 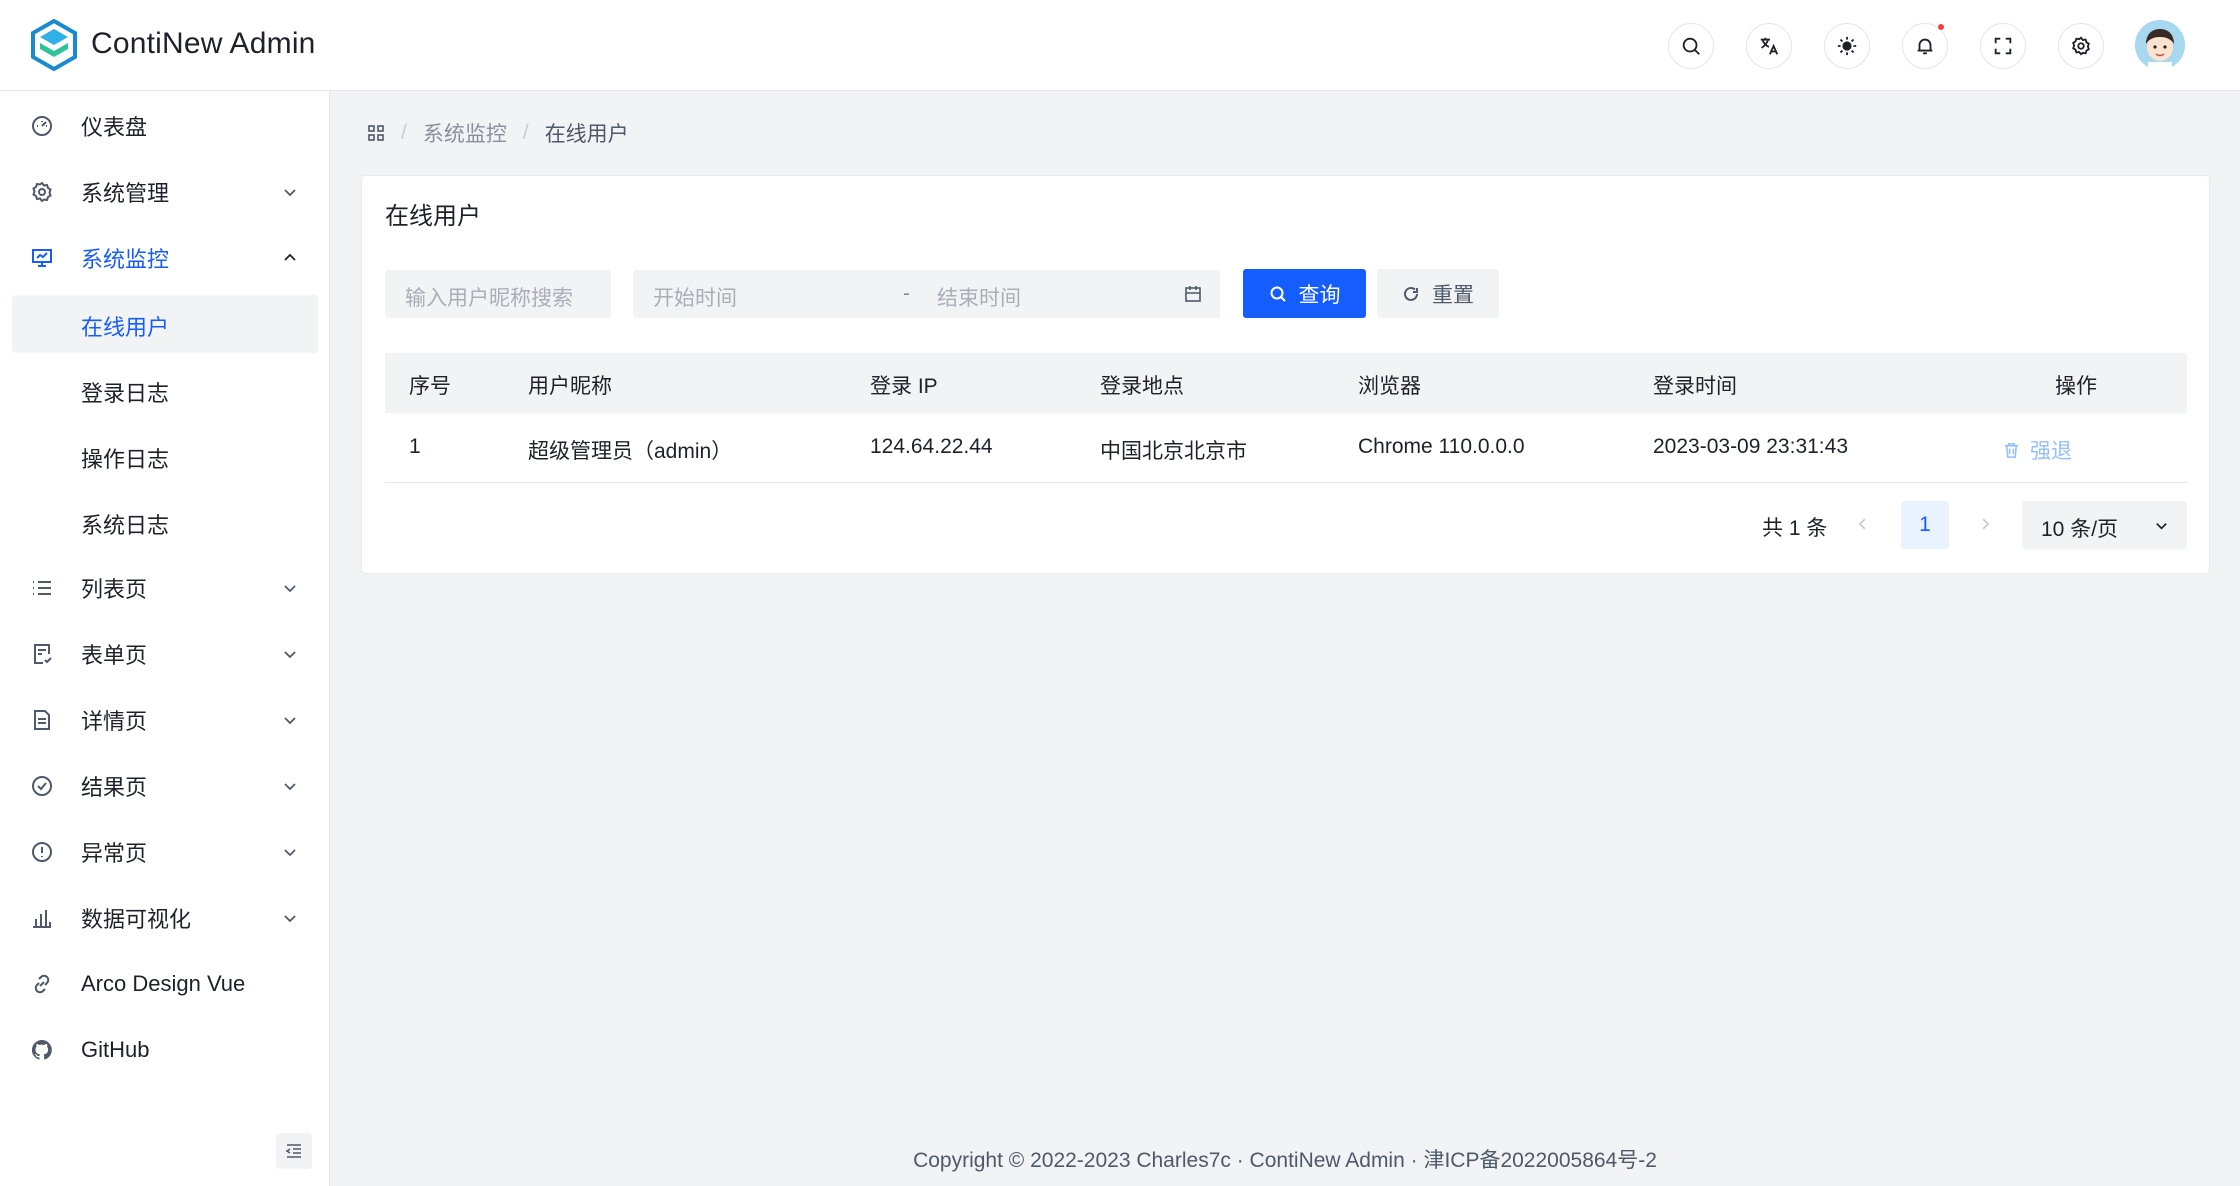 I want to click on sidebar-item-label: 表单页, so click(x=114, y=655).